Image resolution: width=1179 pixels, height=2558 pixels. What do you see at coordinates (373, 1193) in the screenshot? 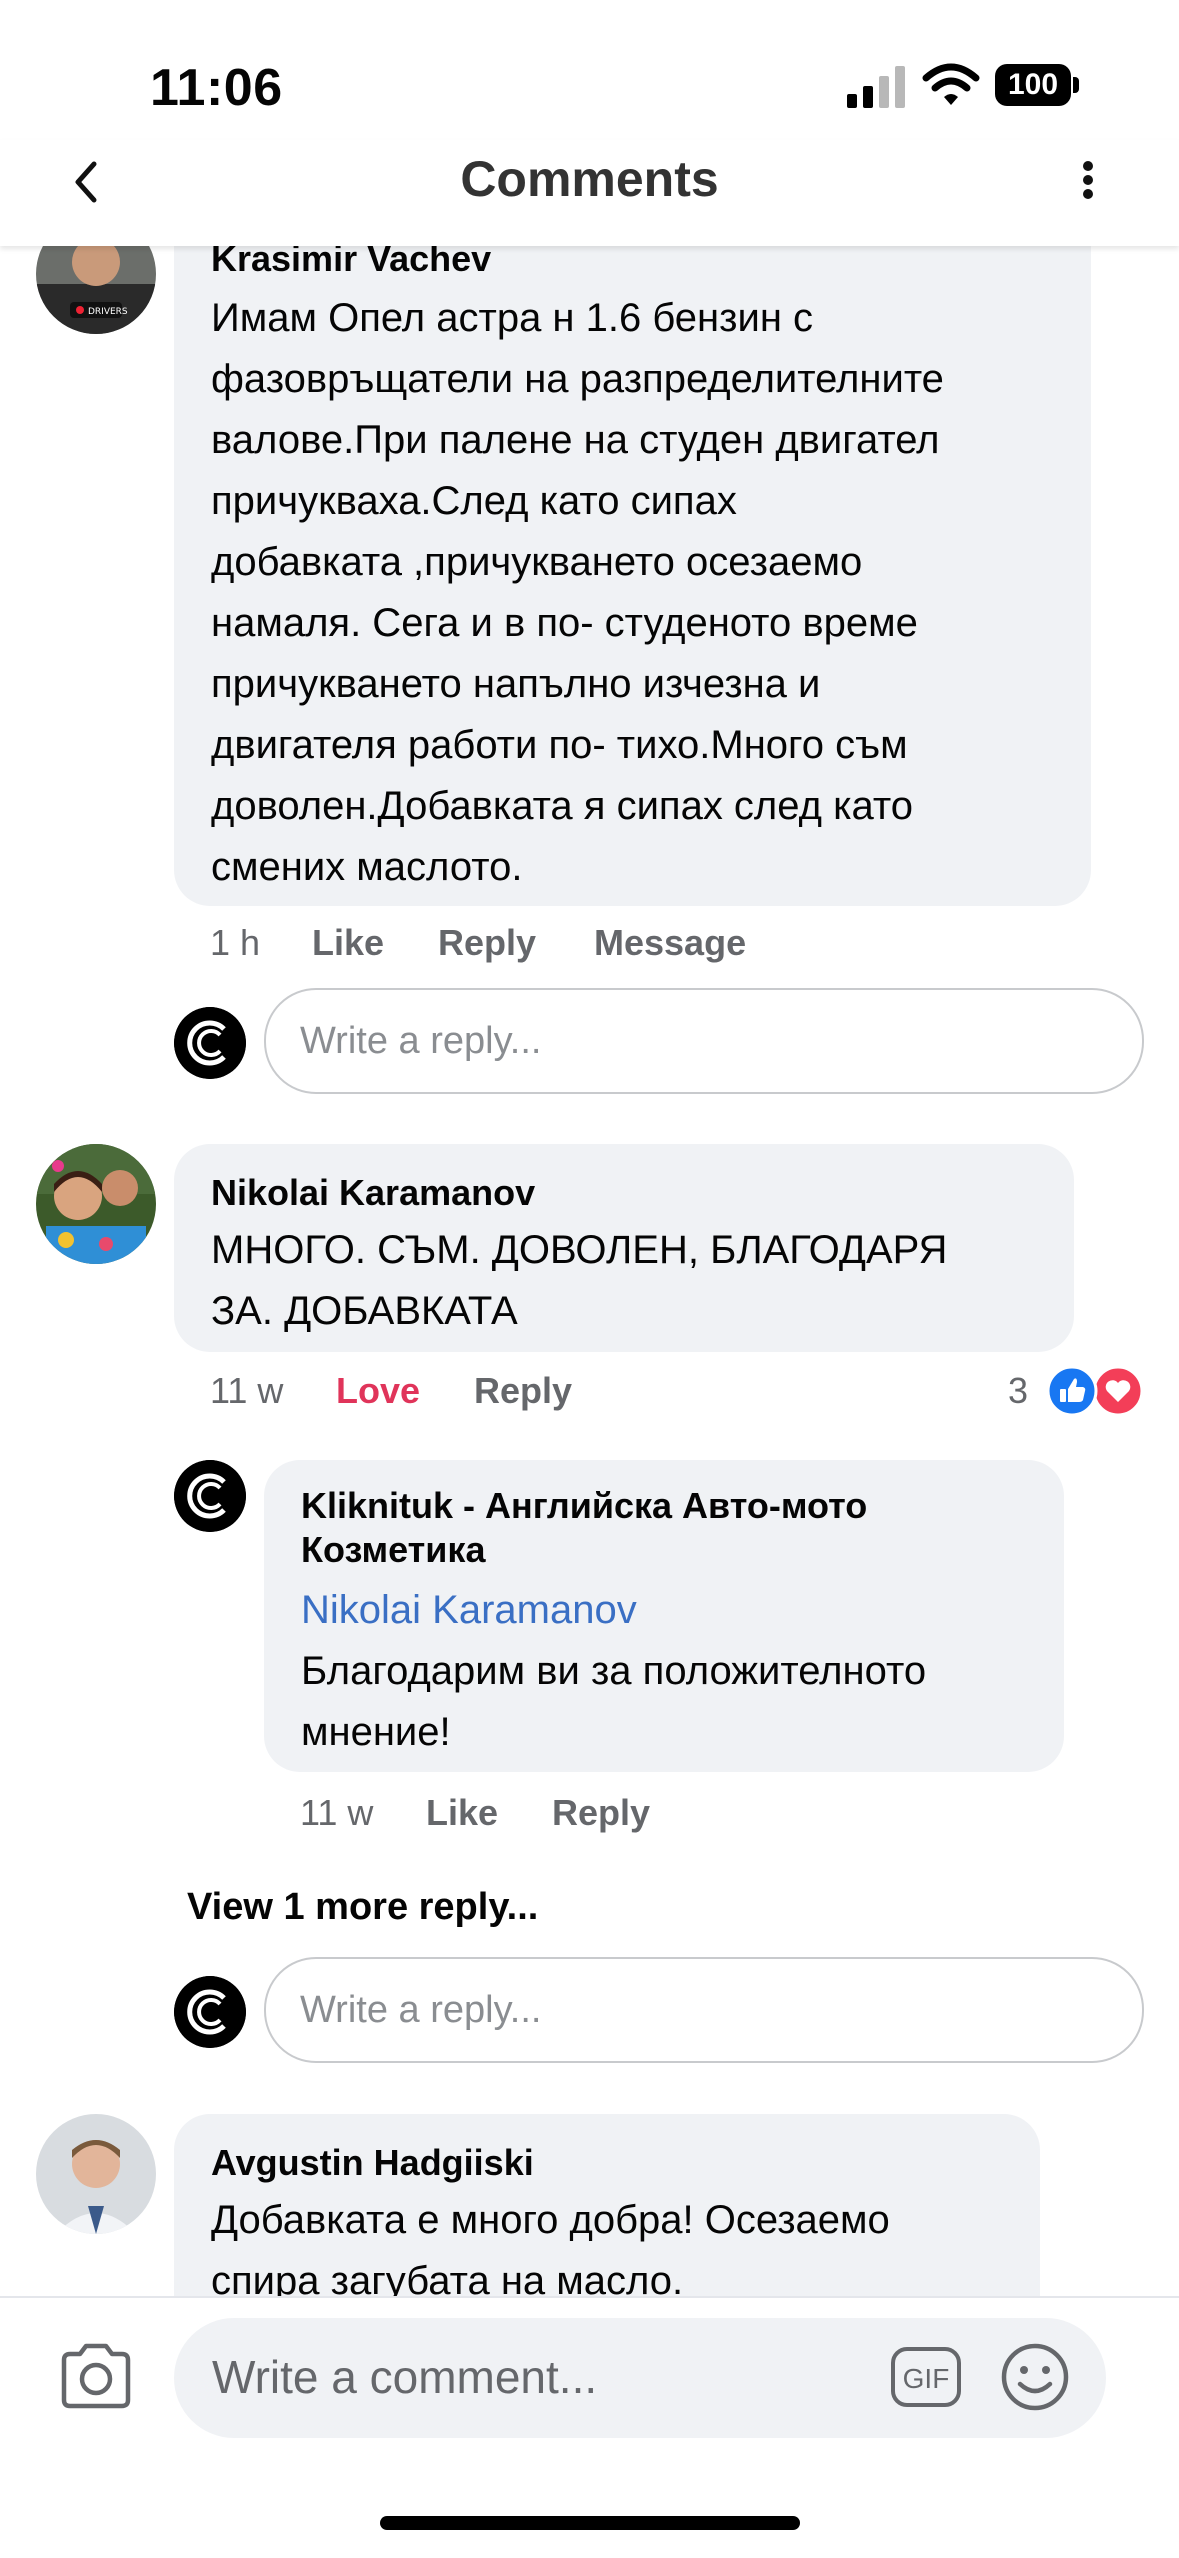
I see `comment-author: Nikolai Karamanov` at bounding box center [373, 1193].